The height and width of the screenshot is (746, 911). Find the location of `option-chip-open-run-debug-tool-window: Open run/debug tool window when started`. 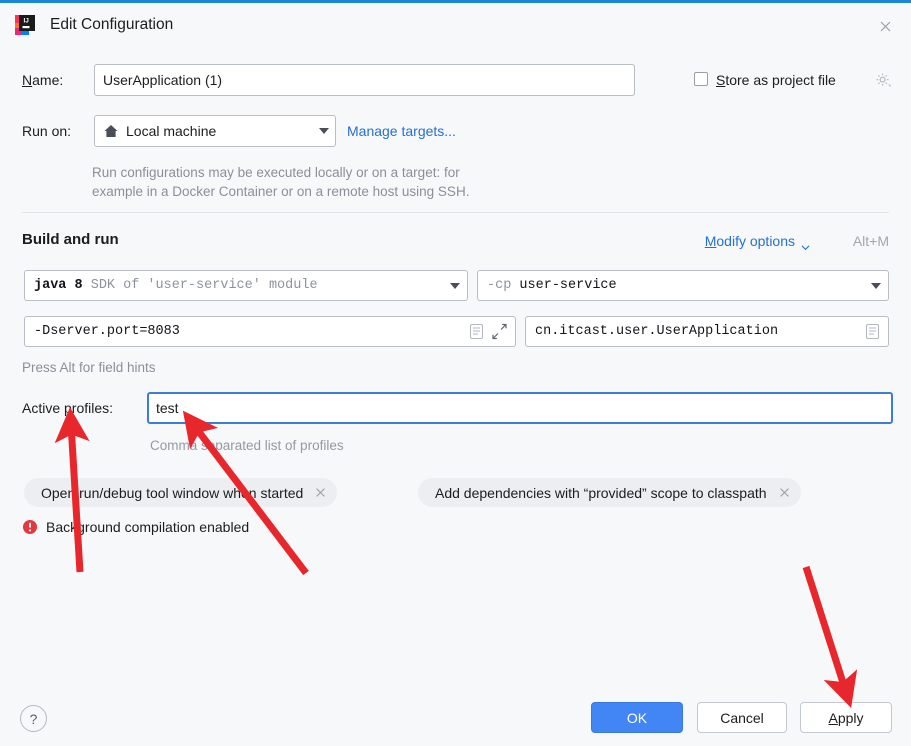

option-chip-open-run-debug-tool-window: Open run/debug tool window when started is located at coordinates (181, 492).